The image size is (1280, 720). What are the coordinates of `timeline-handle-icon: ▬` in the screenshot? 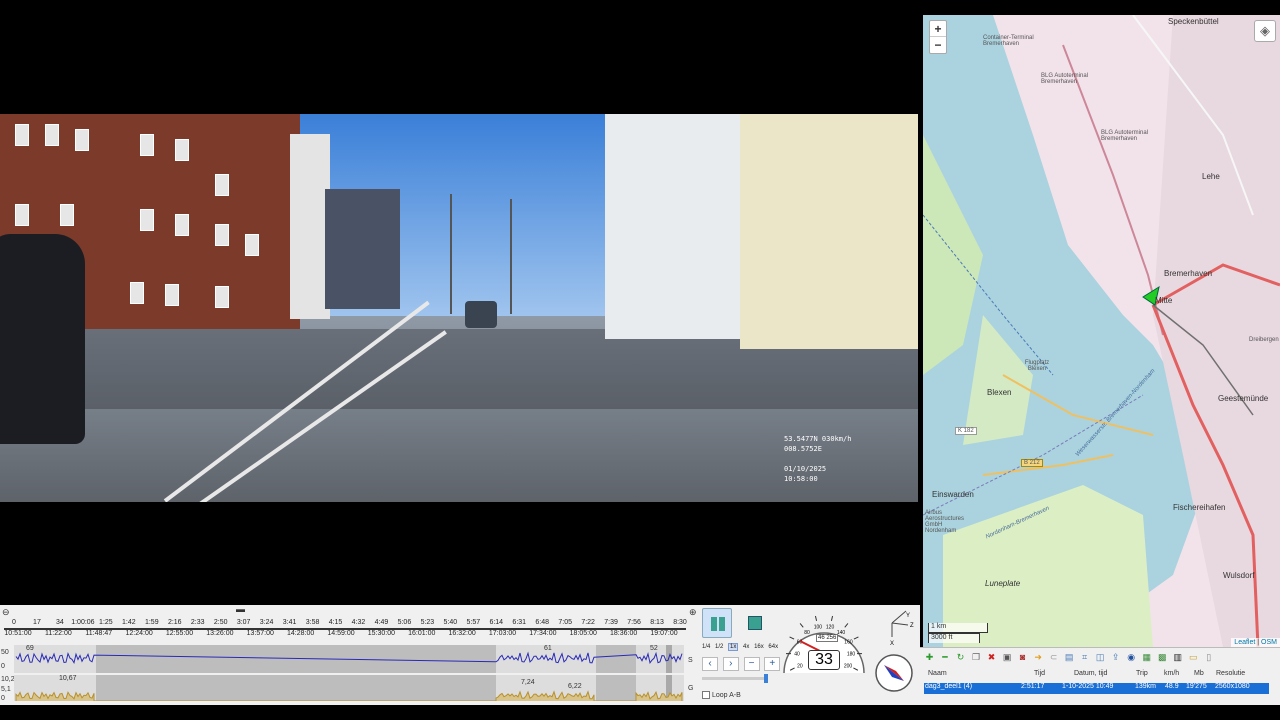 It's located at (240, 609).